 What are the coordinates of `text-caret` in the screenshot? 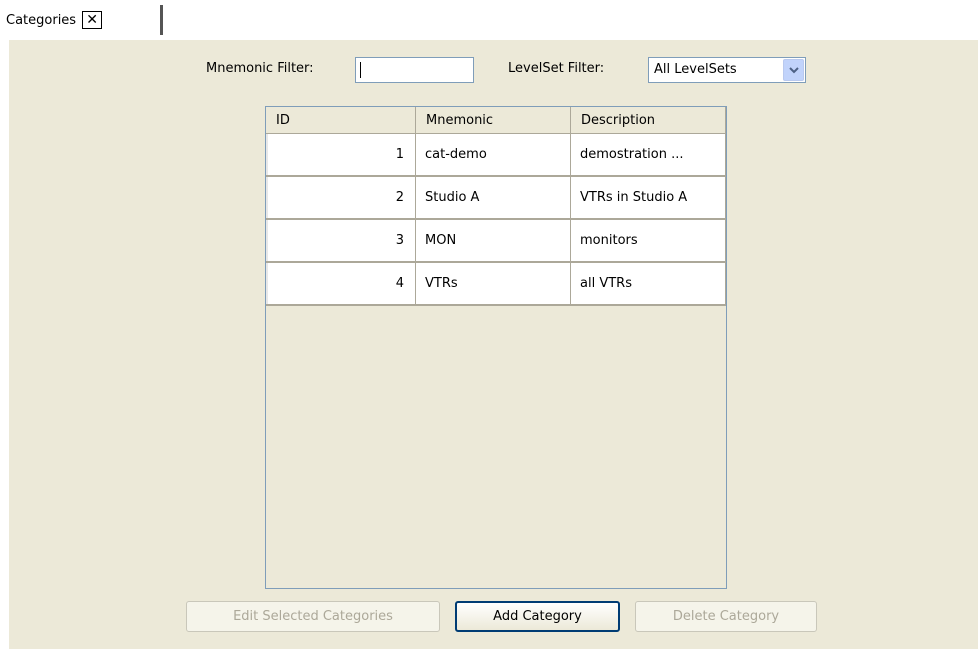 It's located at (360, 70).